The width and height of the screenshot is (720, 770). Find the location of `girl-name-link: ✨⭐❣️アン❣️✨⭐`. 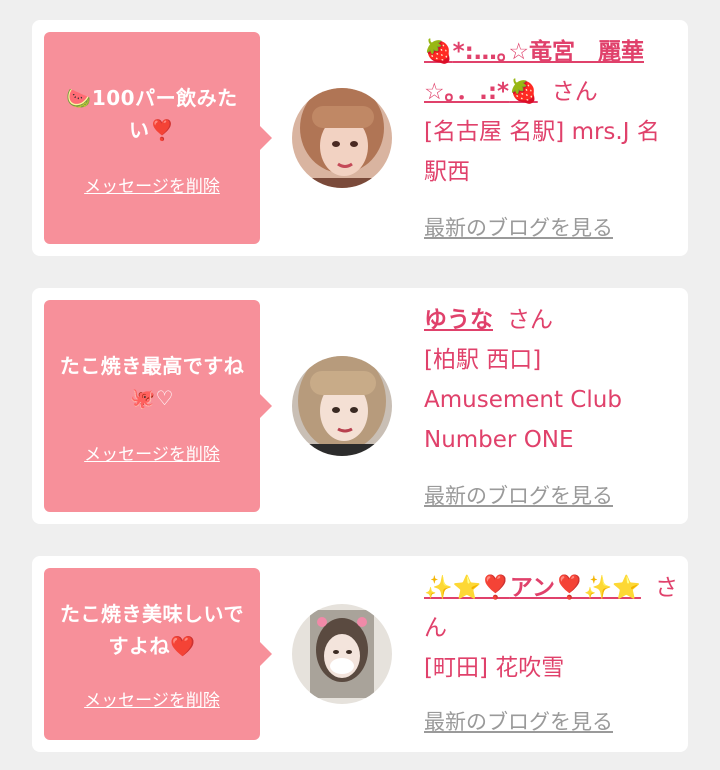

girl-name-link: ✨⭐❣️アン❣️✨⭐ is located at coordinates (532, 588).